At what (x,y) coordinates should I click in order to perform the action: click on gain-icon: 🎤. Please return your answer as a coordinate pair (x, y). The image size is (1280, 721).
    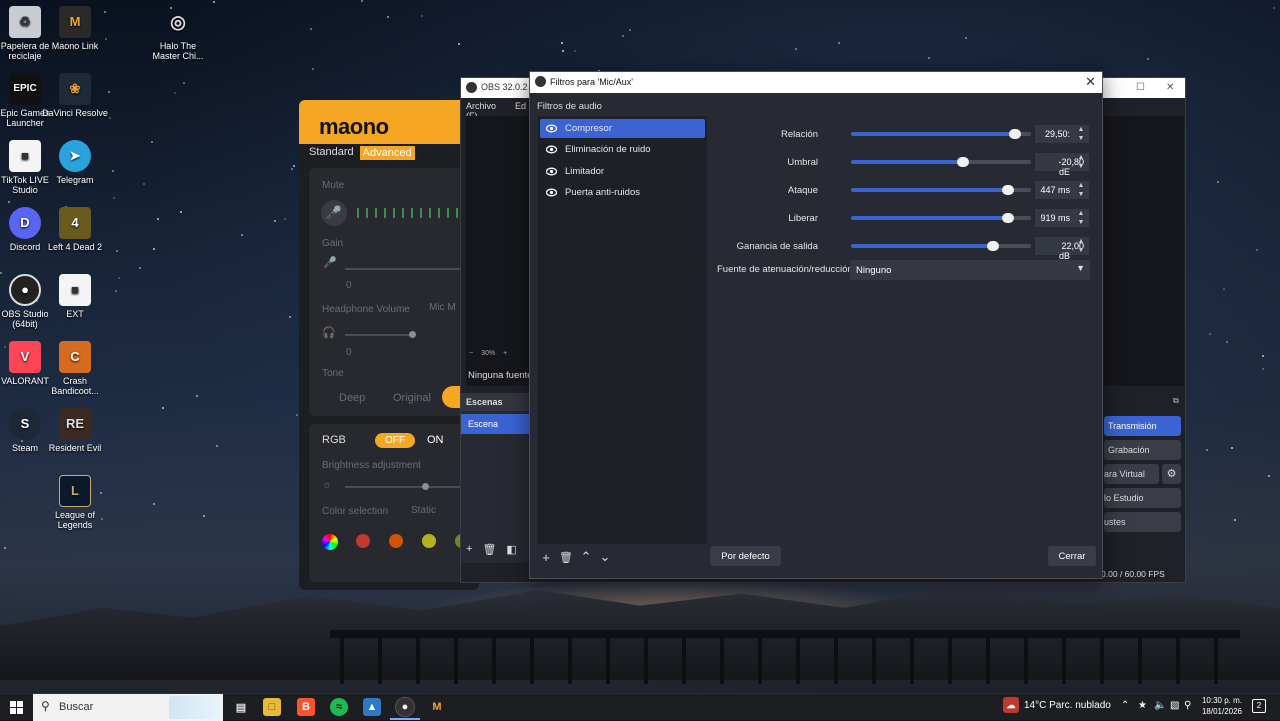
    Looking at the image, I should click on (330, 263).